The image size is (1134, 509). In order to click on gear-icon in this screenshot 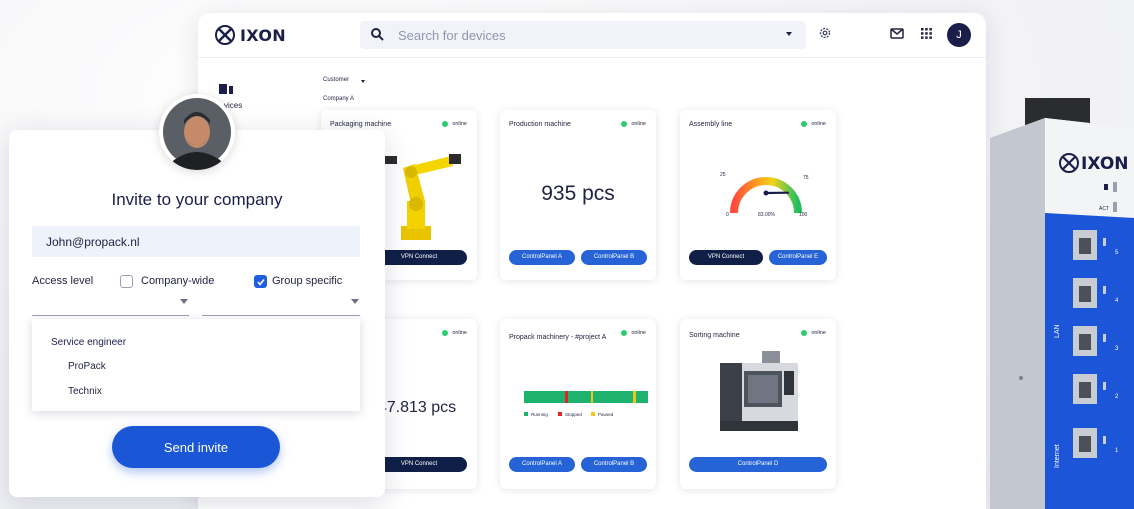, I will do `click(825, 33)`.